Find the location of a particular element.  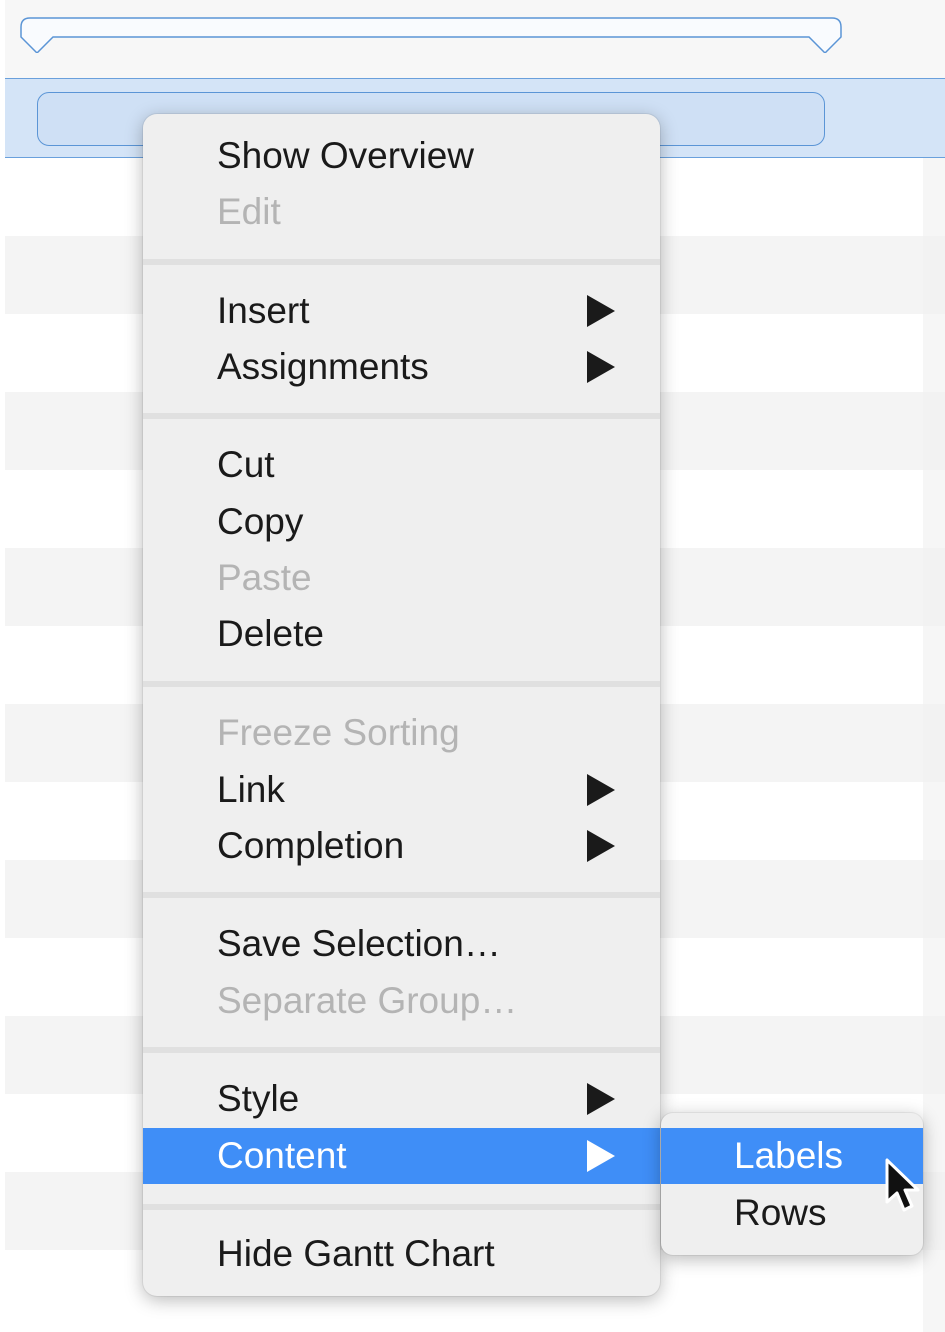

menu-item-label: Completion is located at coordinates (311, 845).